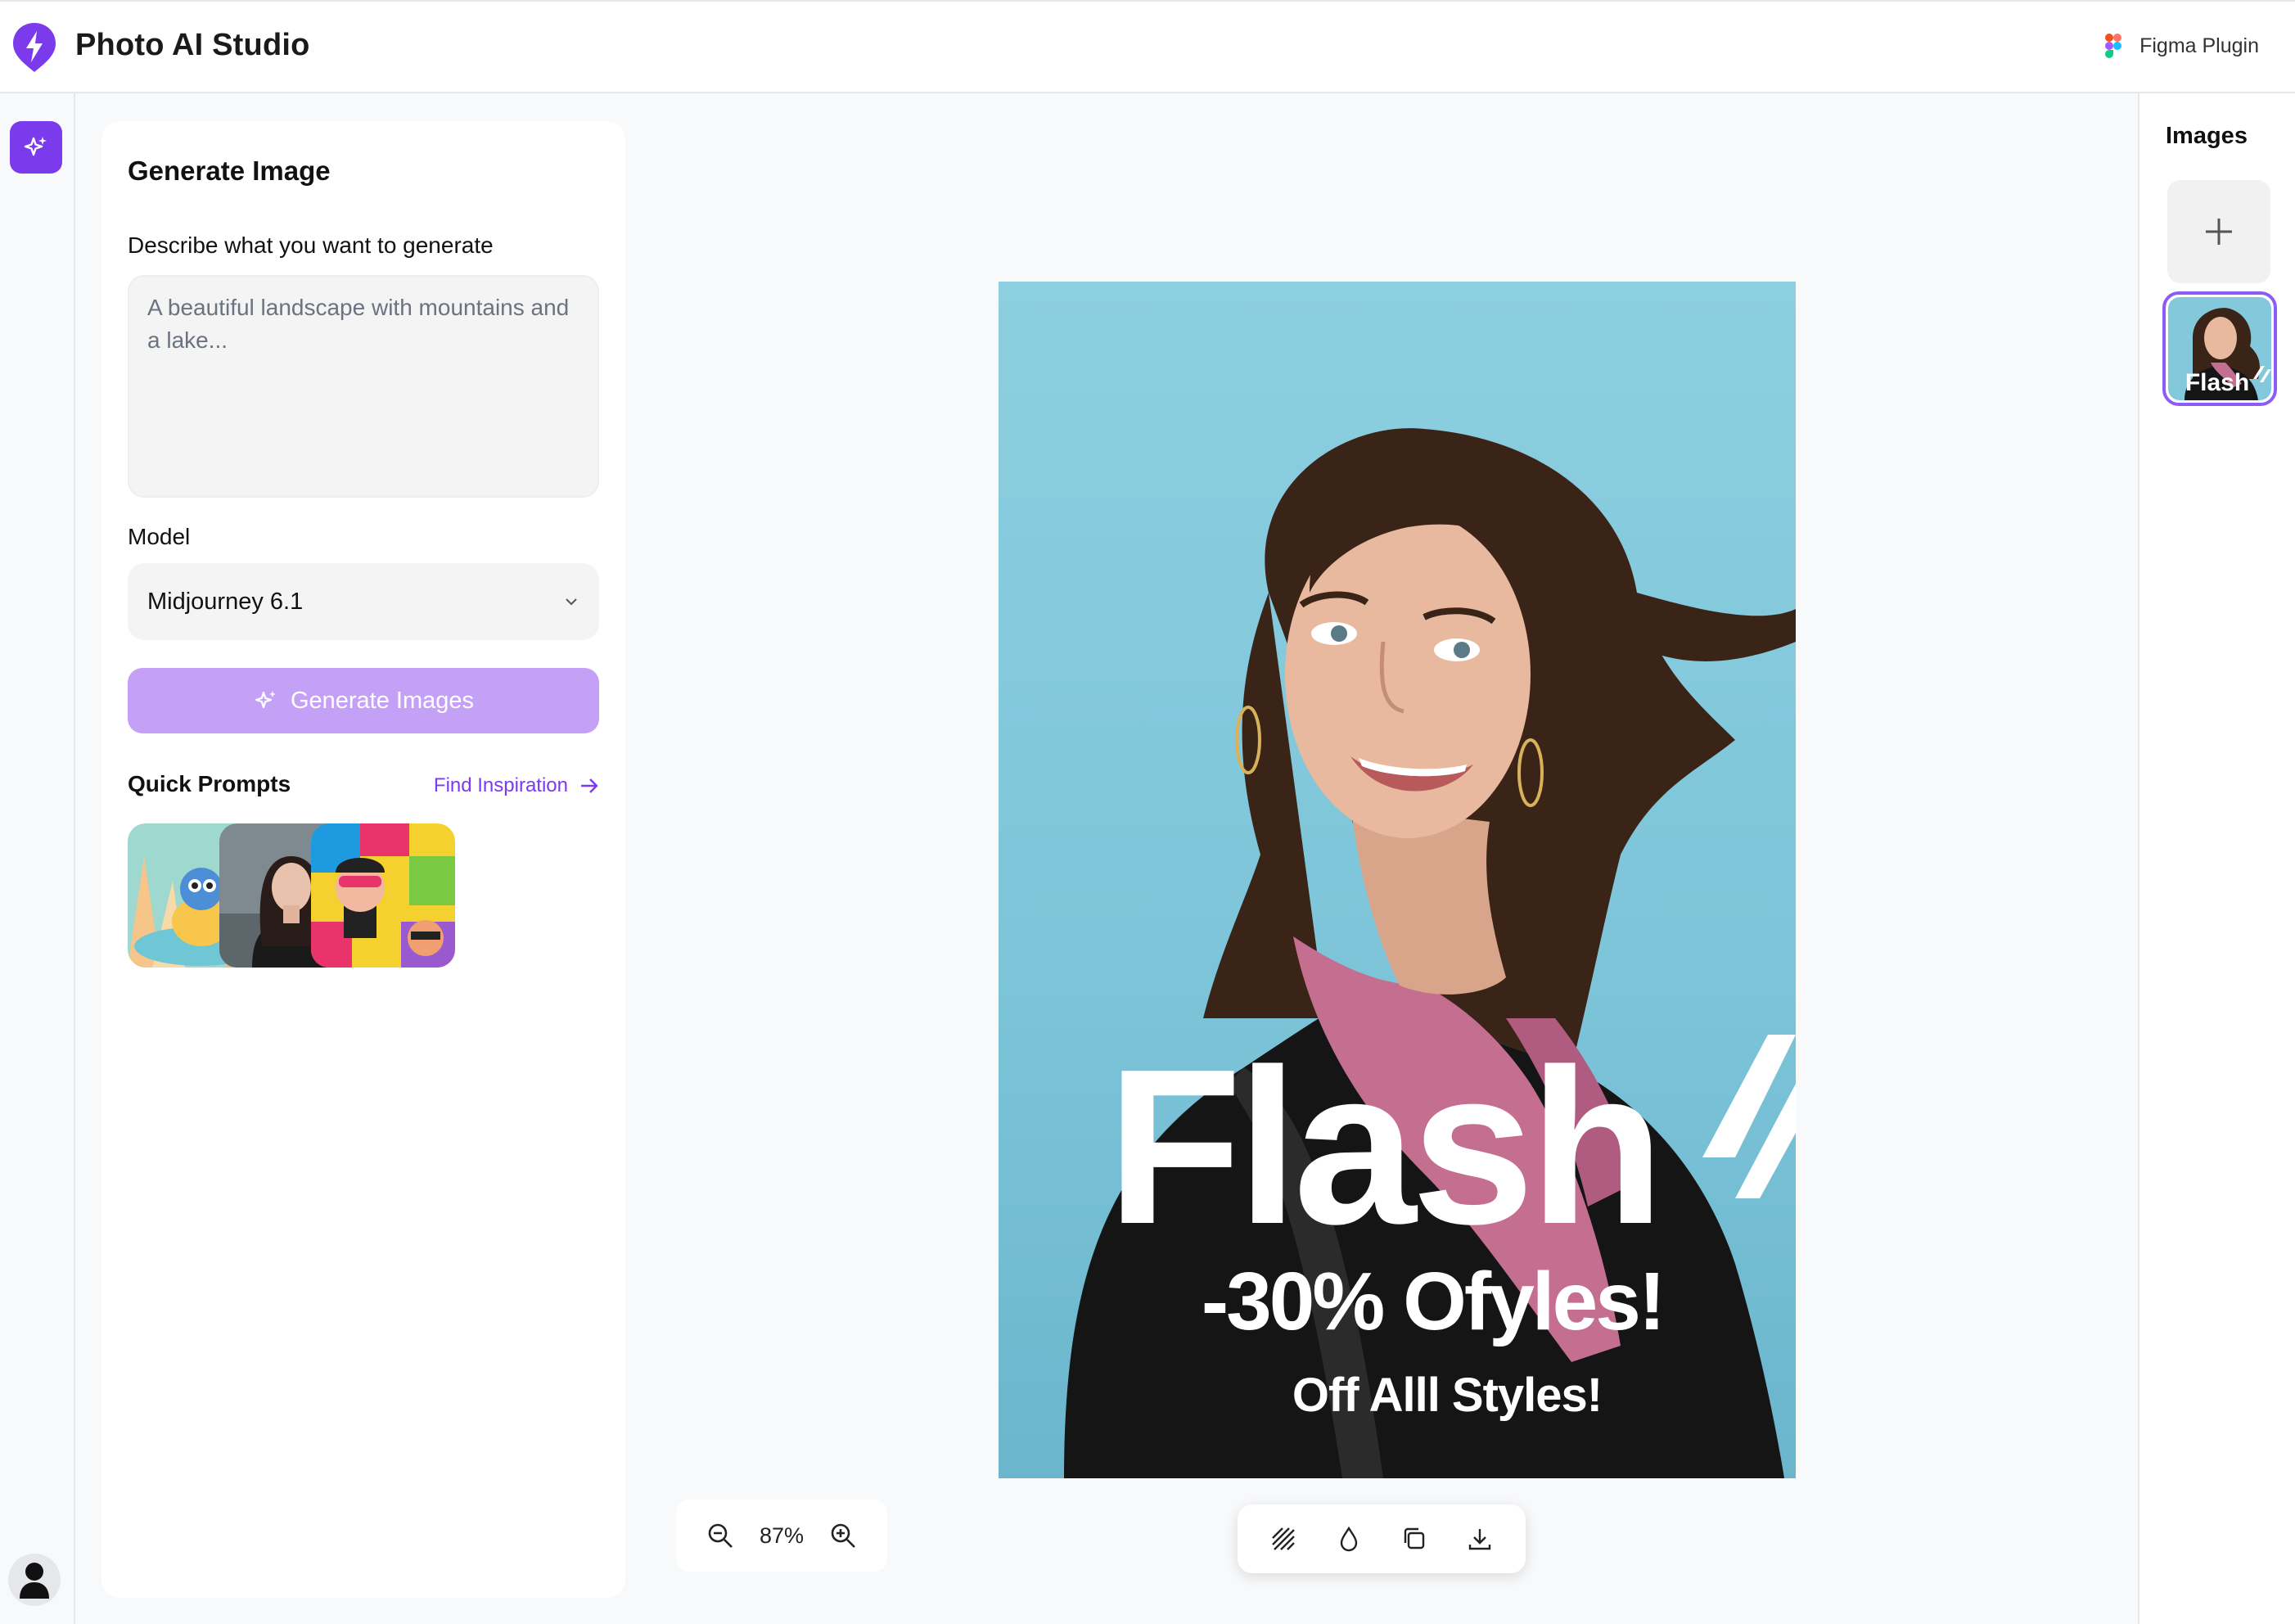 The image size is (2295, 1624). Describe the element at coordinates (210, 784) in the screenshot. I see `quick-prompts-label: Quick Prompts` at that location.